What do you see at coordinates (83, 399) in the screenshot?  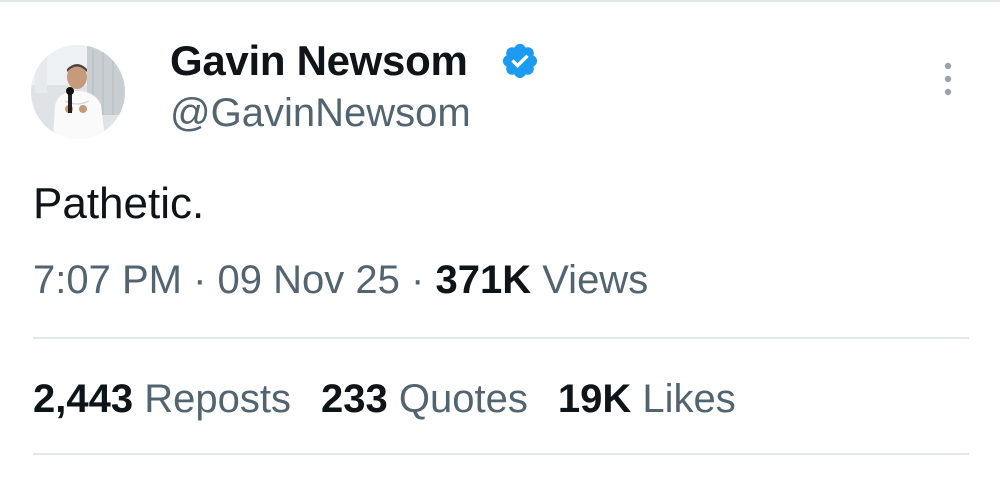 I see `reposts-count: 2,443` at bounding box center [83, 399].